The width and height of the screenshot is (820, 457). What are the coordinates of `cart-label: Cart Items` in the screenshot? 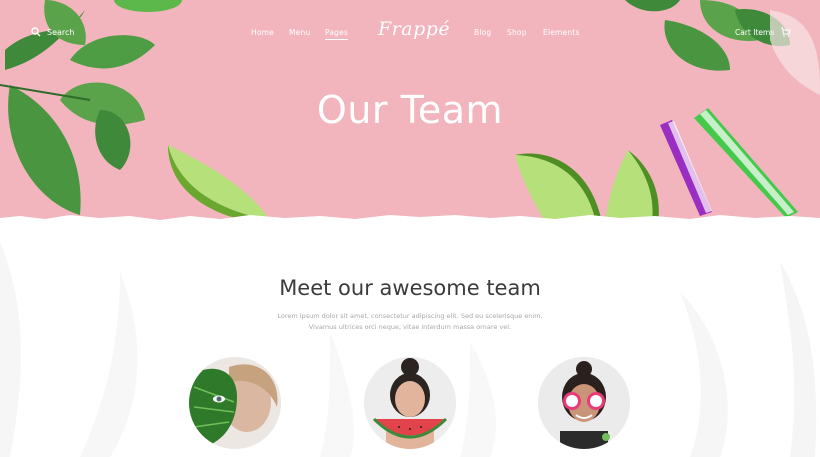 It's located at (755, 32).